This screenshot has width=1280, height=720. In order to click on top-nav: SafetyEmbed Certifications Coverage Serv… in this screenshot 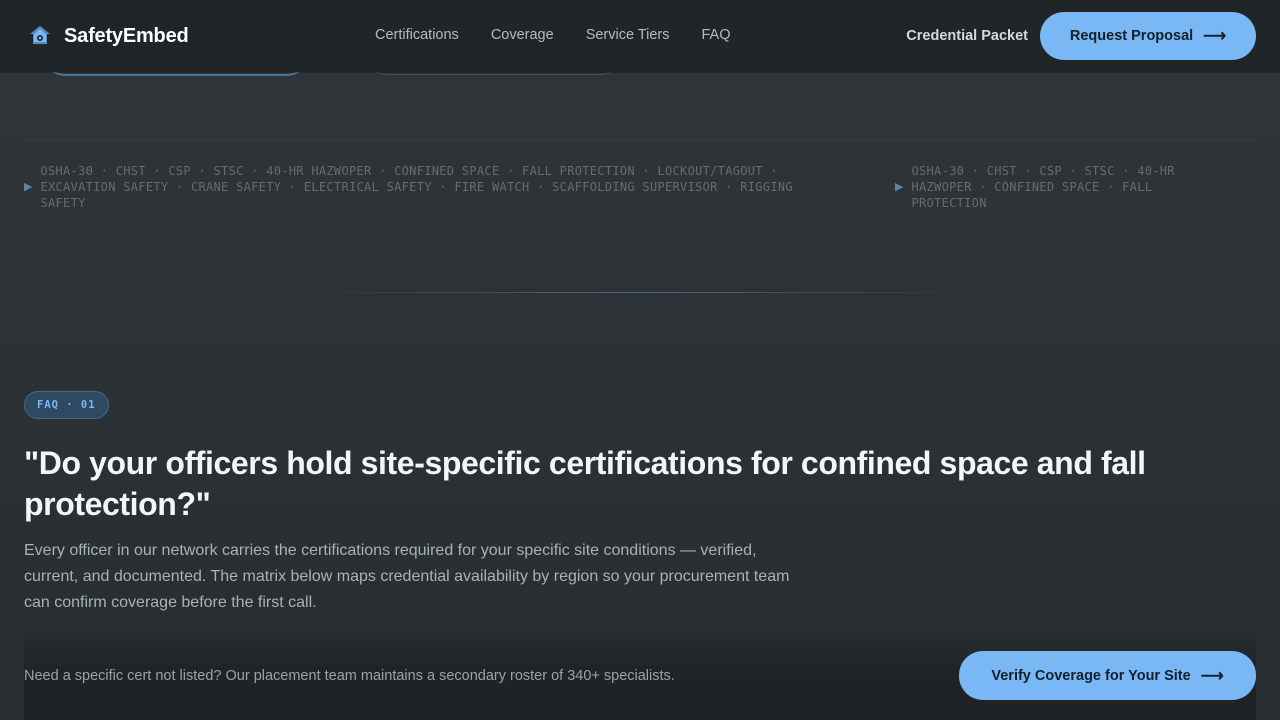, I will do `click(640, 36)`.